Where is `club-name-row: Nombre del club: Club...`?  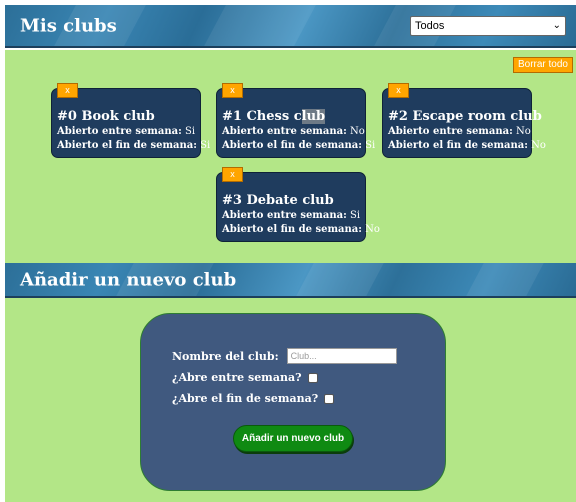
club-name-row: Nombre del club: Club... is located at coordinates (284, 356).